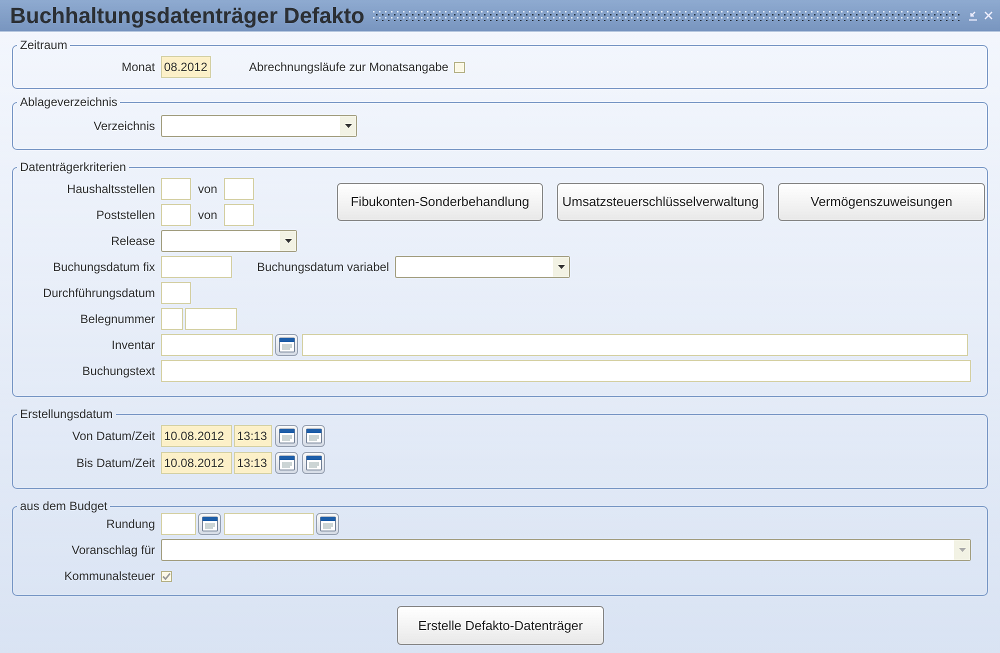 This screenshot has width=1000, height=653. I want to click on close-button, so click(989, 16).